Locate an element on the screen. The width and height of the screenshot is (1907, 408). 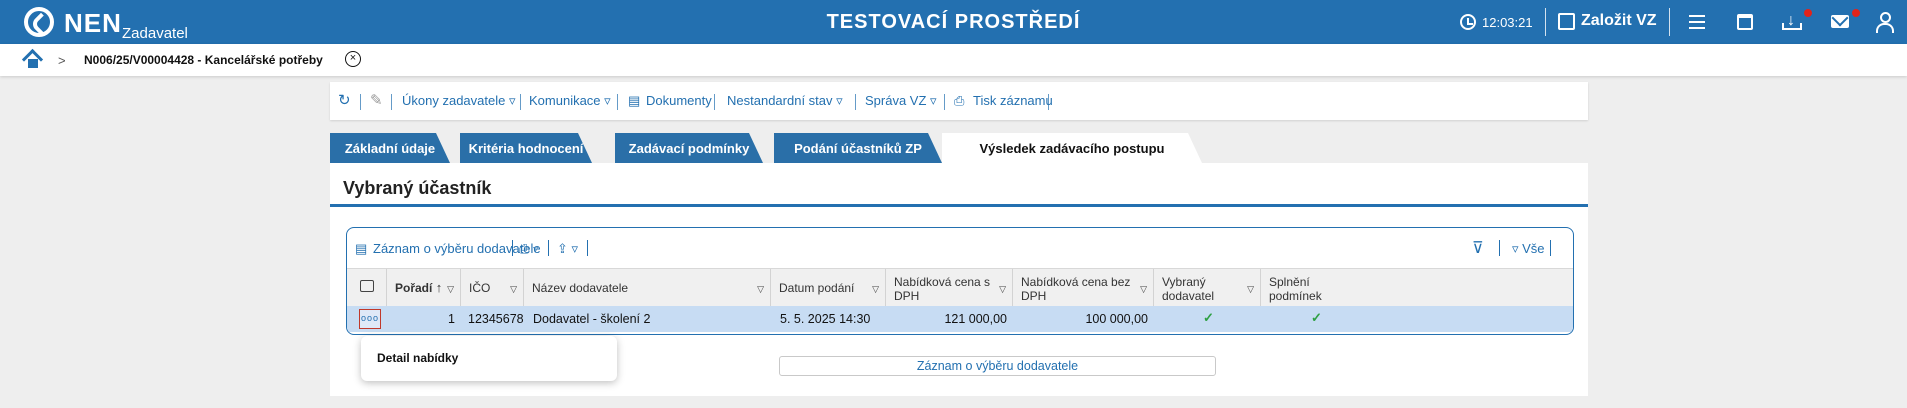
column-settings-icon is located at coordinates (367, 288).